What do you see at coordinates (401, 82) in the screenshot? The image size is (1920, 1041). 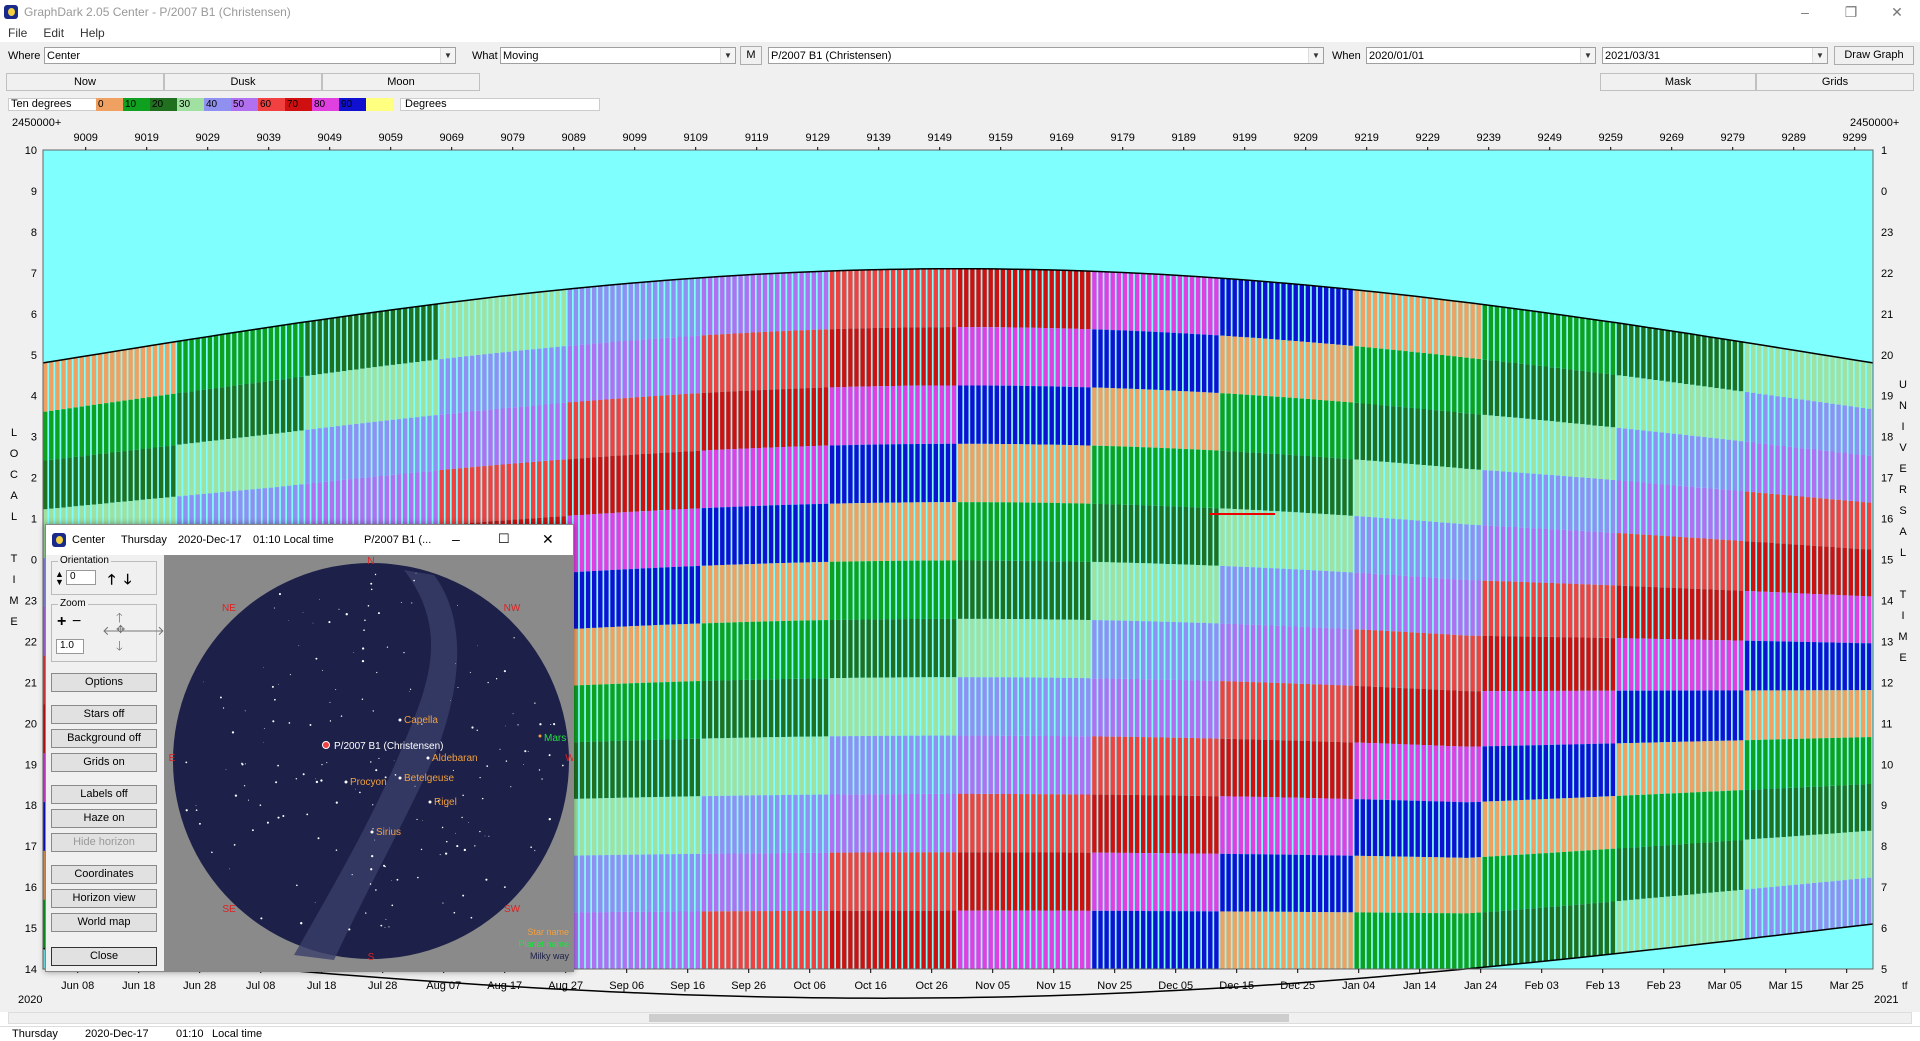 I see `tab-moon: Moon` at bounding box center [401, 82].